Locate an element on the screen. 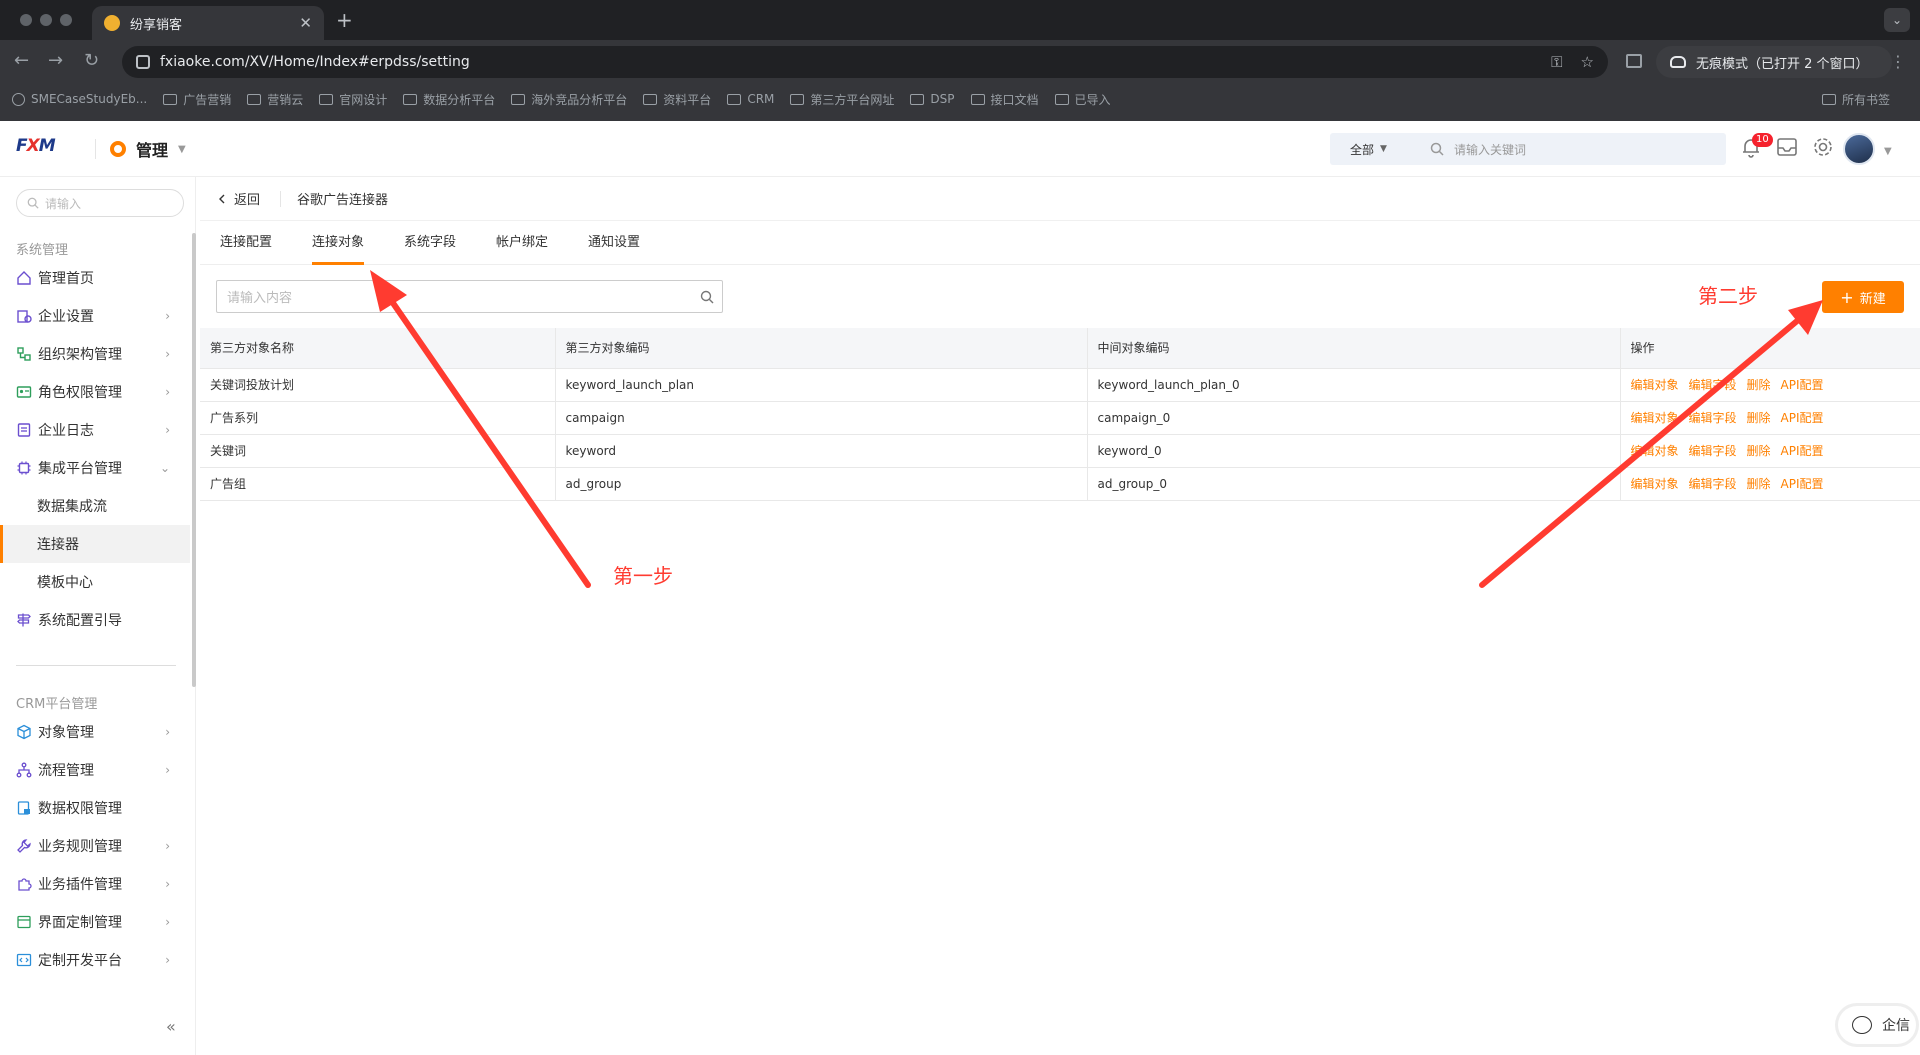 This screenshot has width=1920, height=1055. bookmark-folder: 广告营销 is located at coordinates (197, 99).